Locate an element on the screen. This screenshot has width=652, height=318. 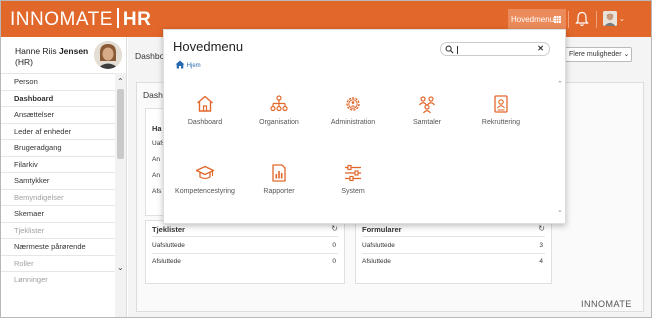
tile-label: Kompetencestyring is located at coordinates (205, 191).